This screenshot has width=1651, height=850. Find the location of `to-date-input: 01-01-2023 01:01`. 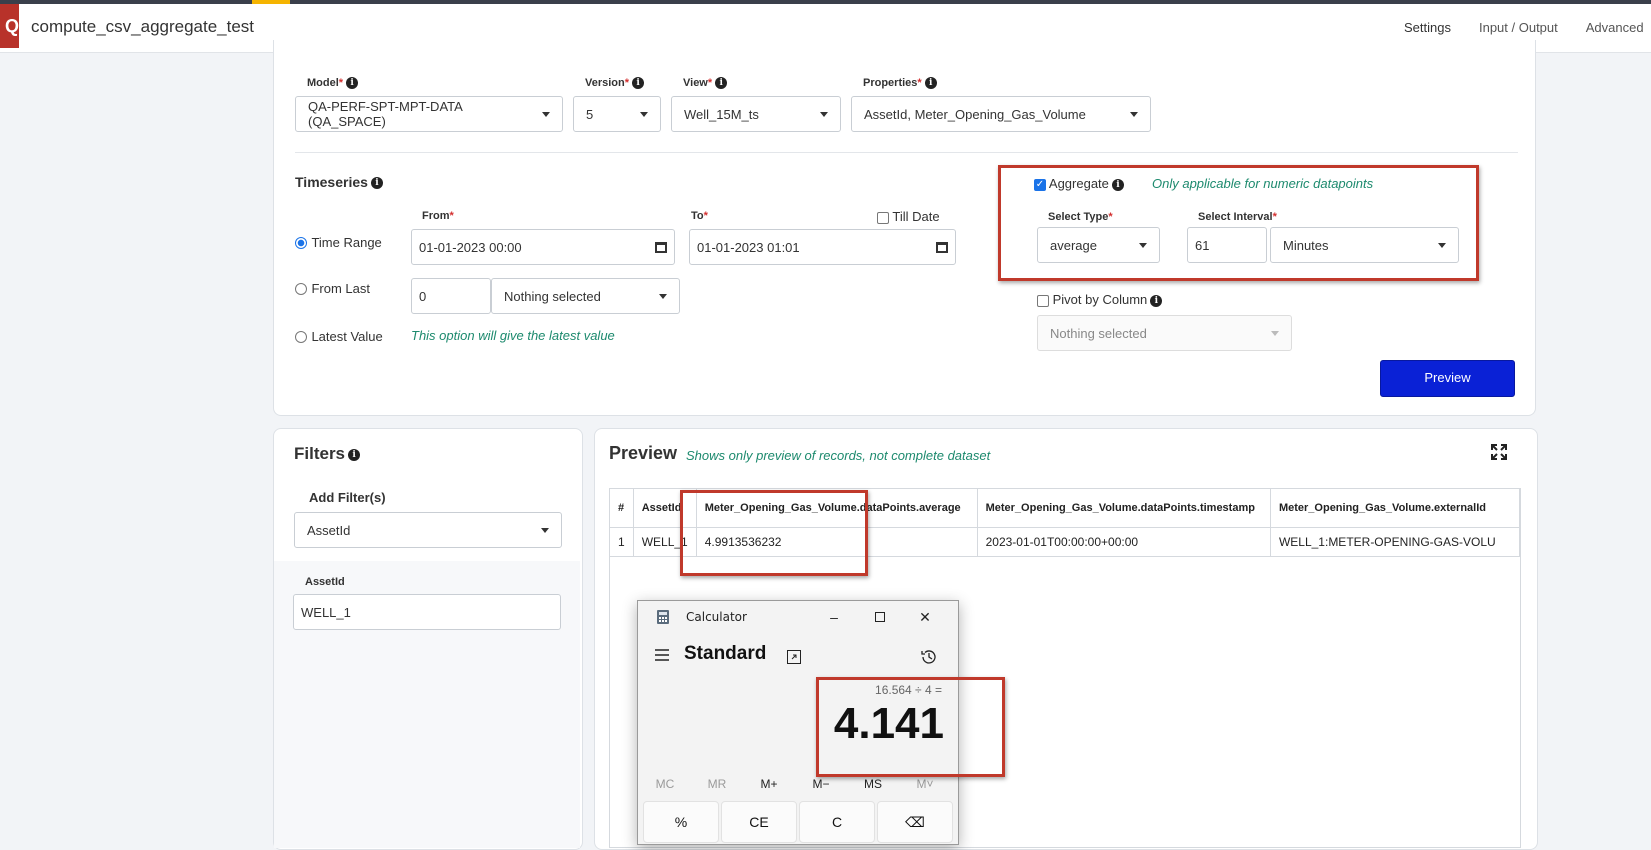

to-date-input: 01-01-2023 01:01 is located at coordinates (822, 247).